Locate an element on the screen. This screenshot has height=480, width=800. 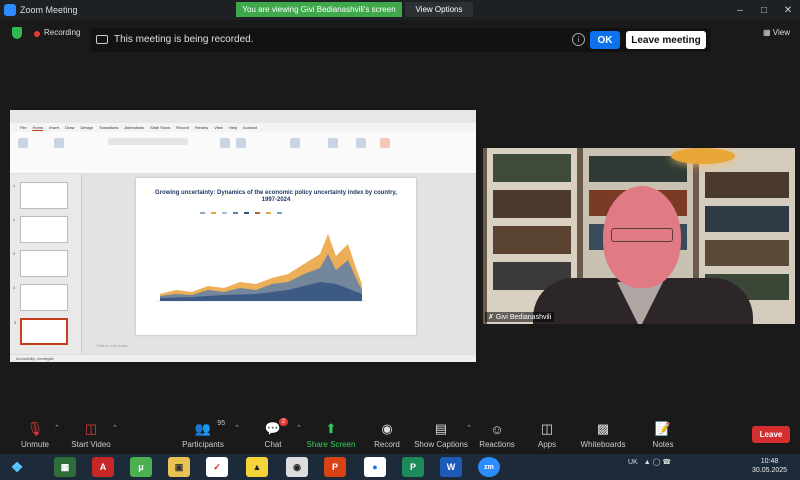
ribbon-tab: File is located at coordinates (23, 127).